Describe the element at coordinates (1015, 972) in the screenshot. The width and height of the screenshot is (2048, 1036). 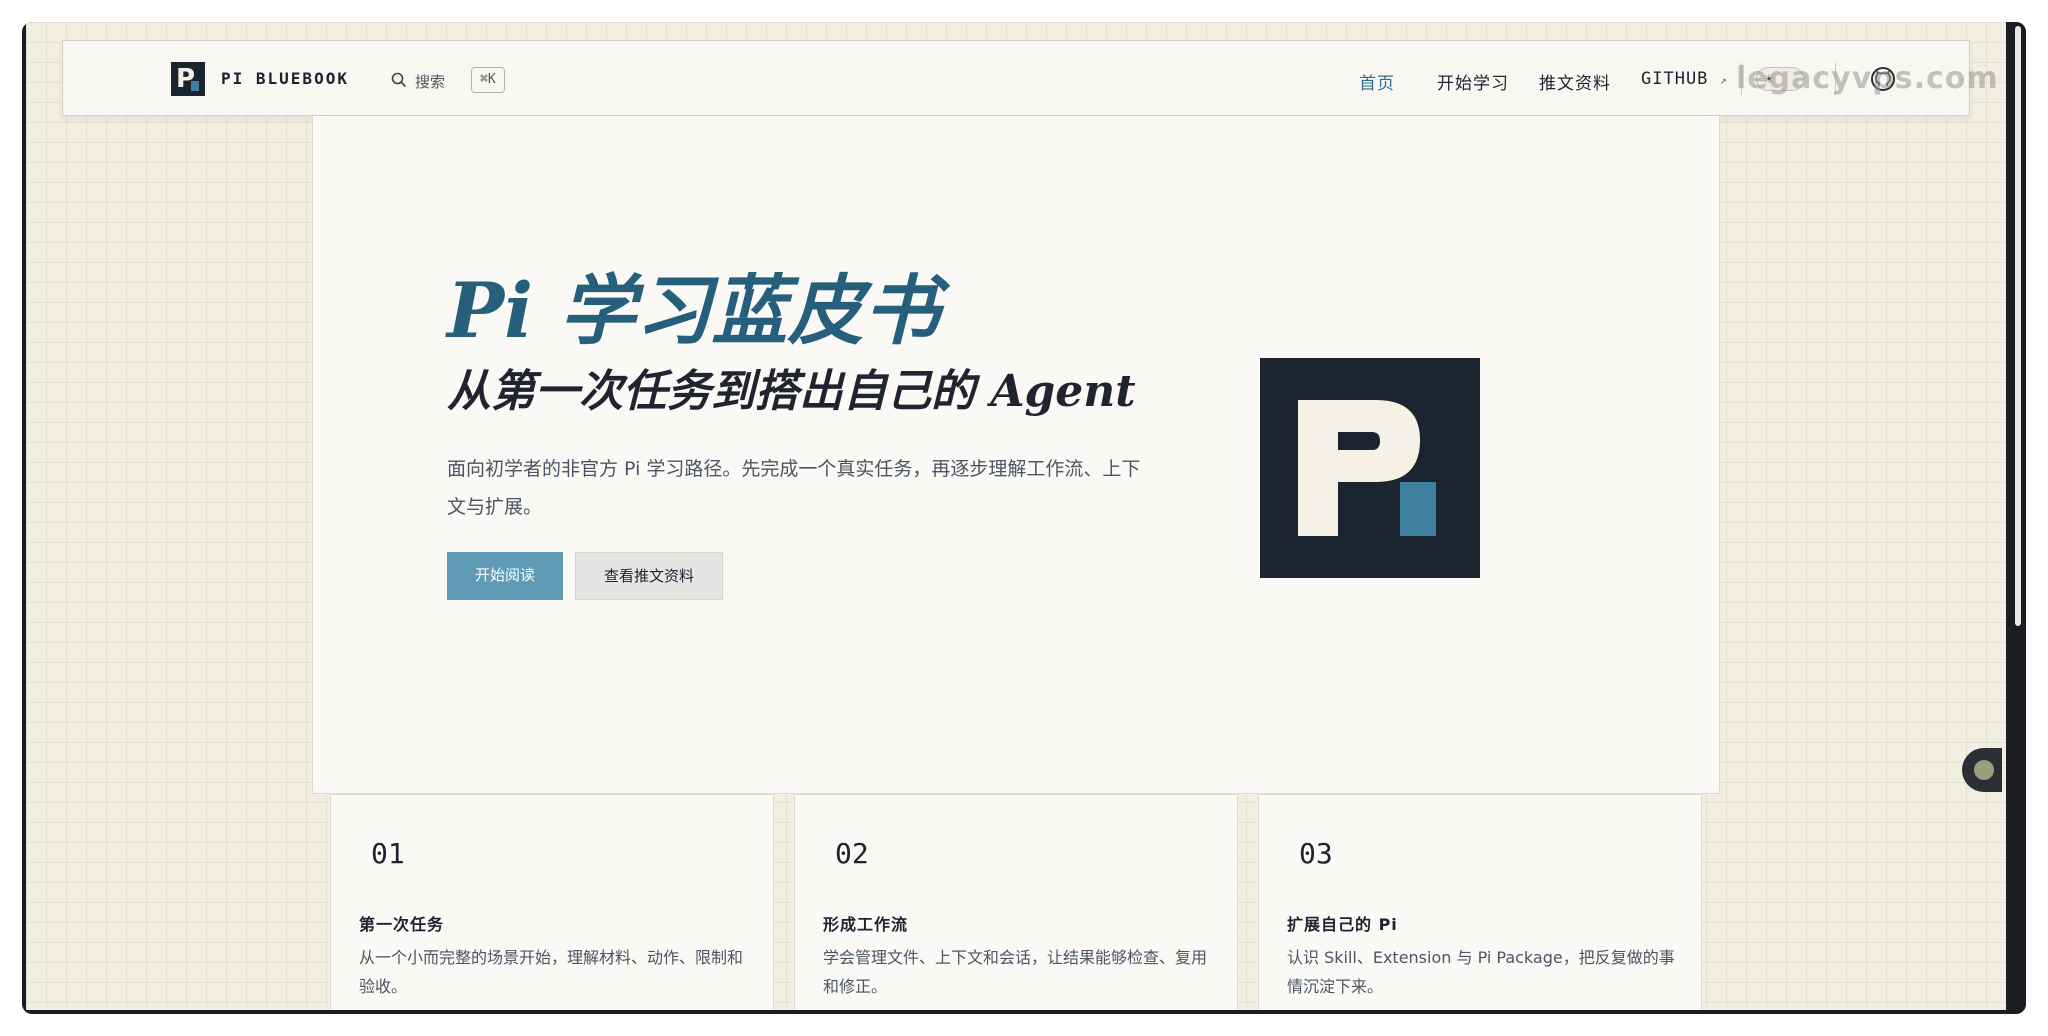
I see `card-description: 学会管理文件、上下文和会话，让结果能够检查、复用和修正。` at that location.